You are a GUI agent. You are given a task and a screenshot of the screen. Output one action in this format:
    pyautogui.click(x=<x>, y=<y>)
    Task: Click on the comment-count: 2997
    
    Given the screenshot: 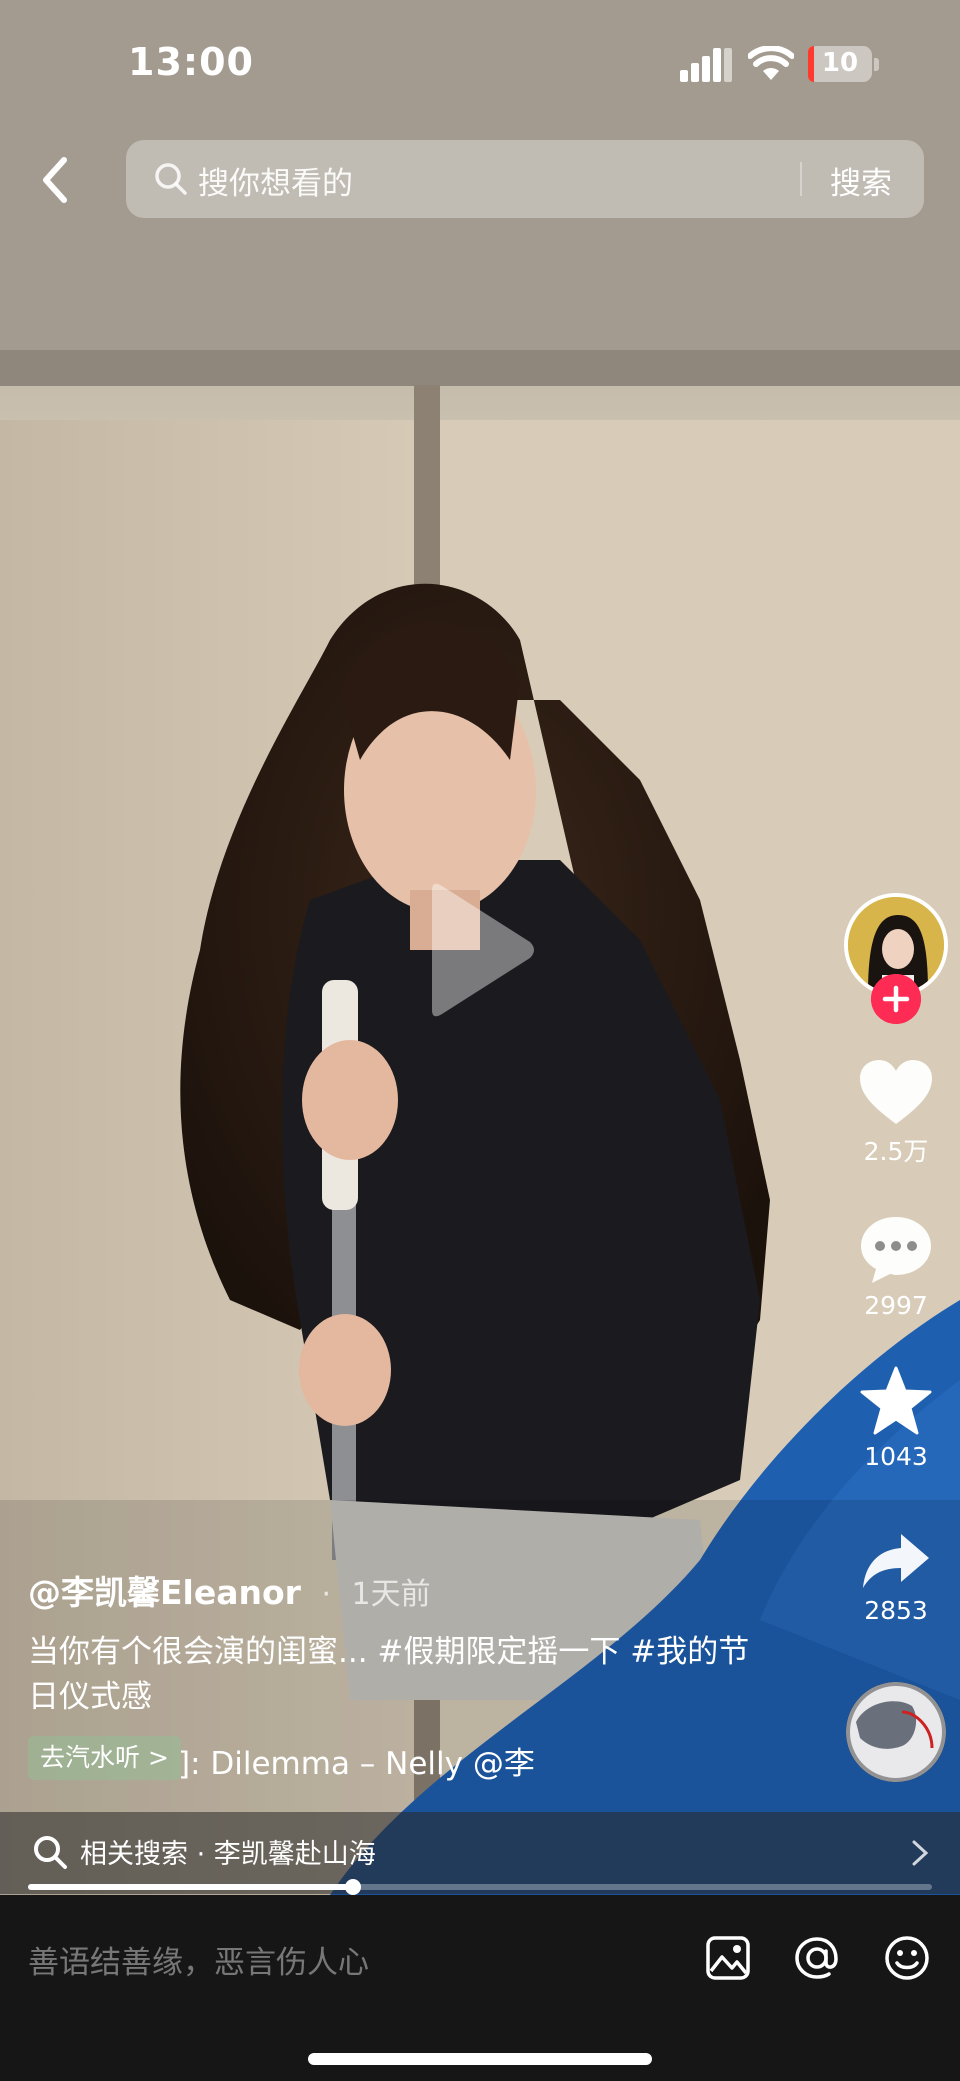 What is the action you would take?
    pyautogui.click(x=896, y=1305)
    